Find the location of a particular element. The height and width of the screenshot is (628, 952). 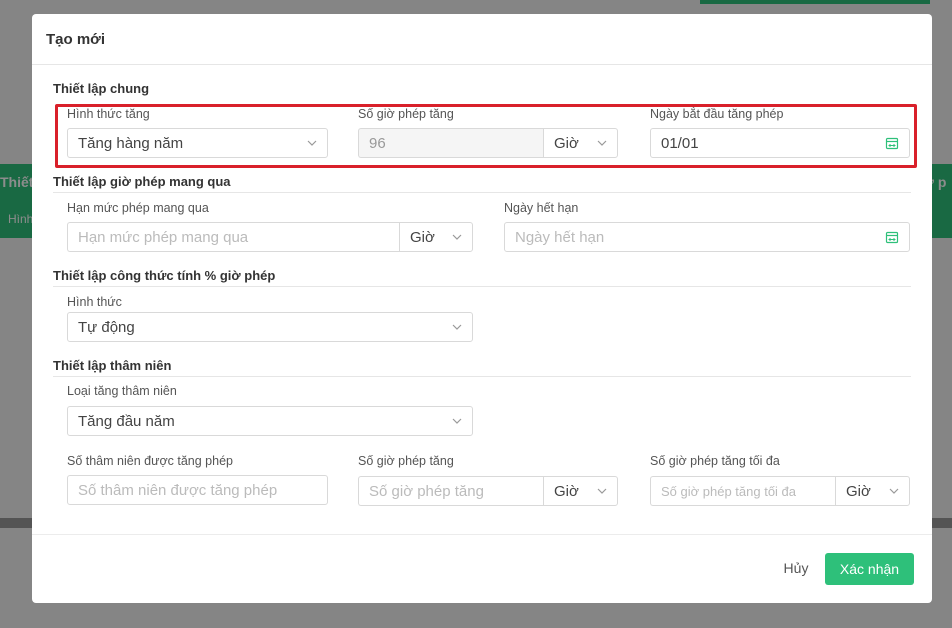

seniority-years-label: Số thâm niên được tăng phép is located at coordinates (150, 461).